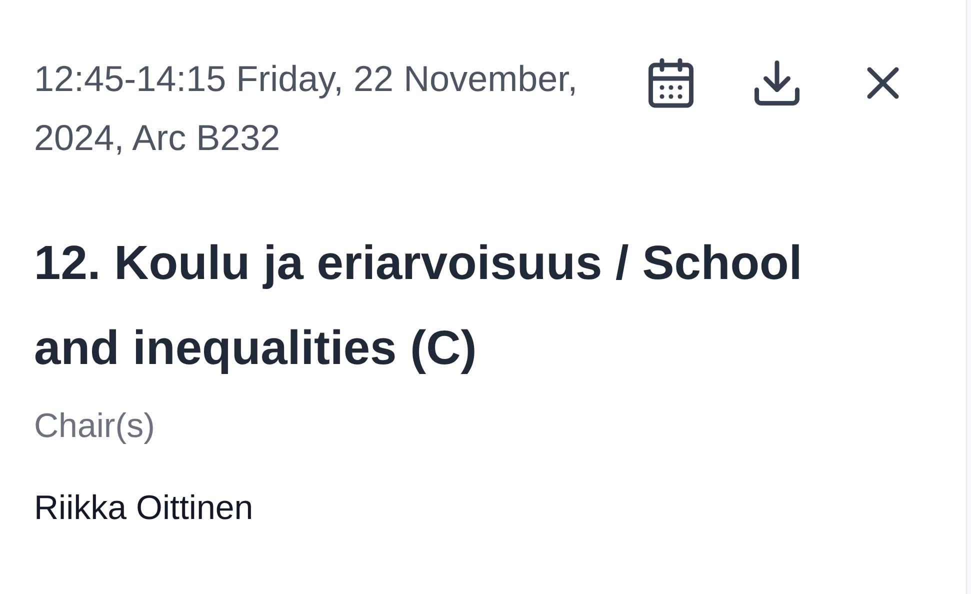  What do you see at coordinates (95, 426) in the screenshot?
I see `chairs-label: Chair(s)` at bounding box center [95, 426].